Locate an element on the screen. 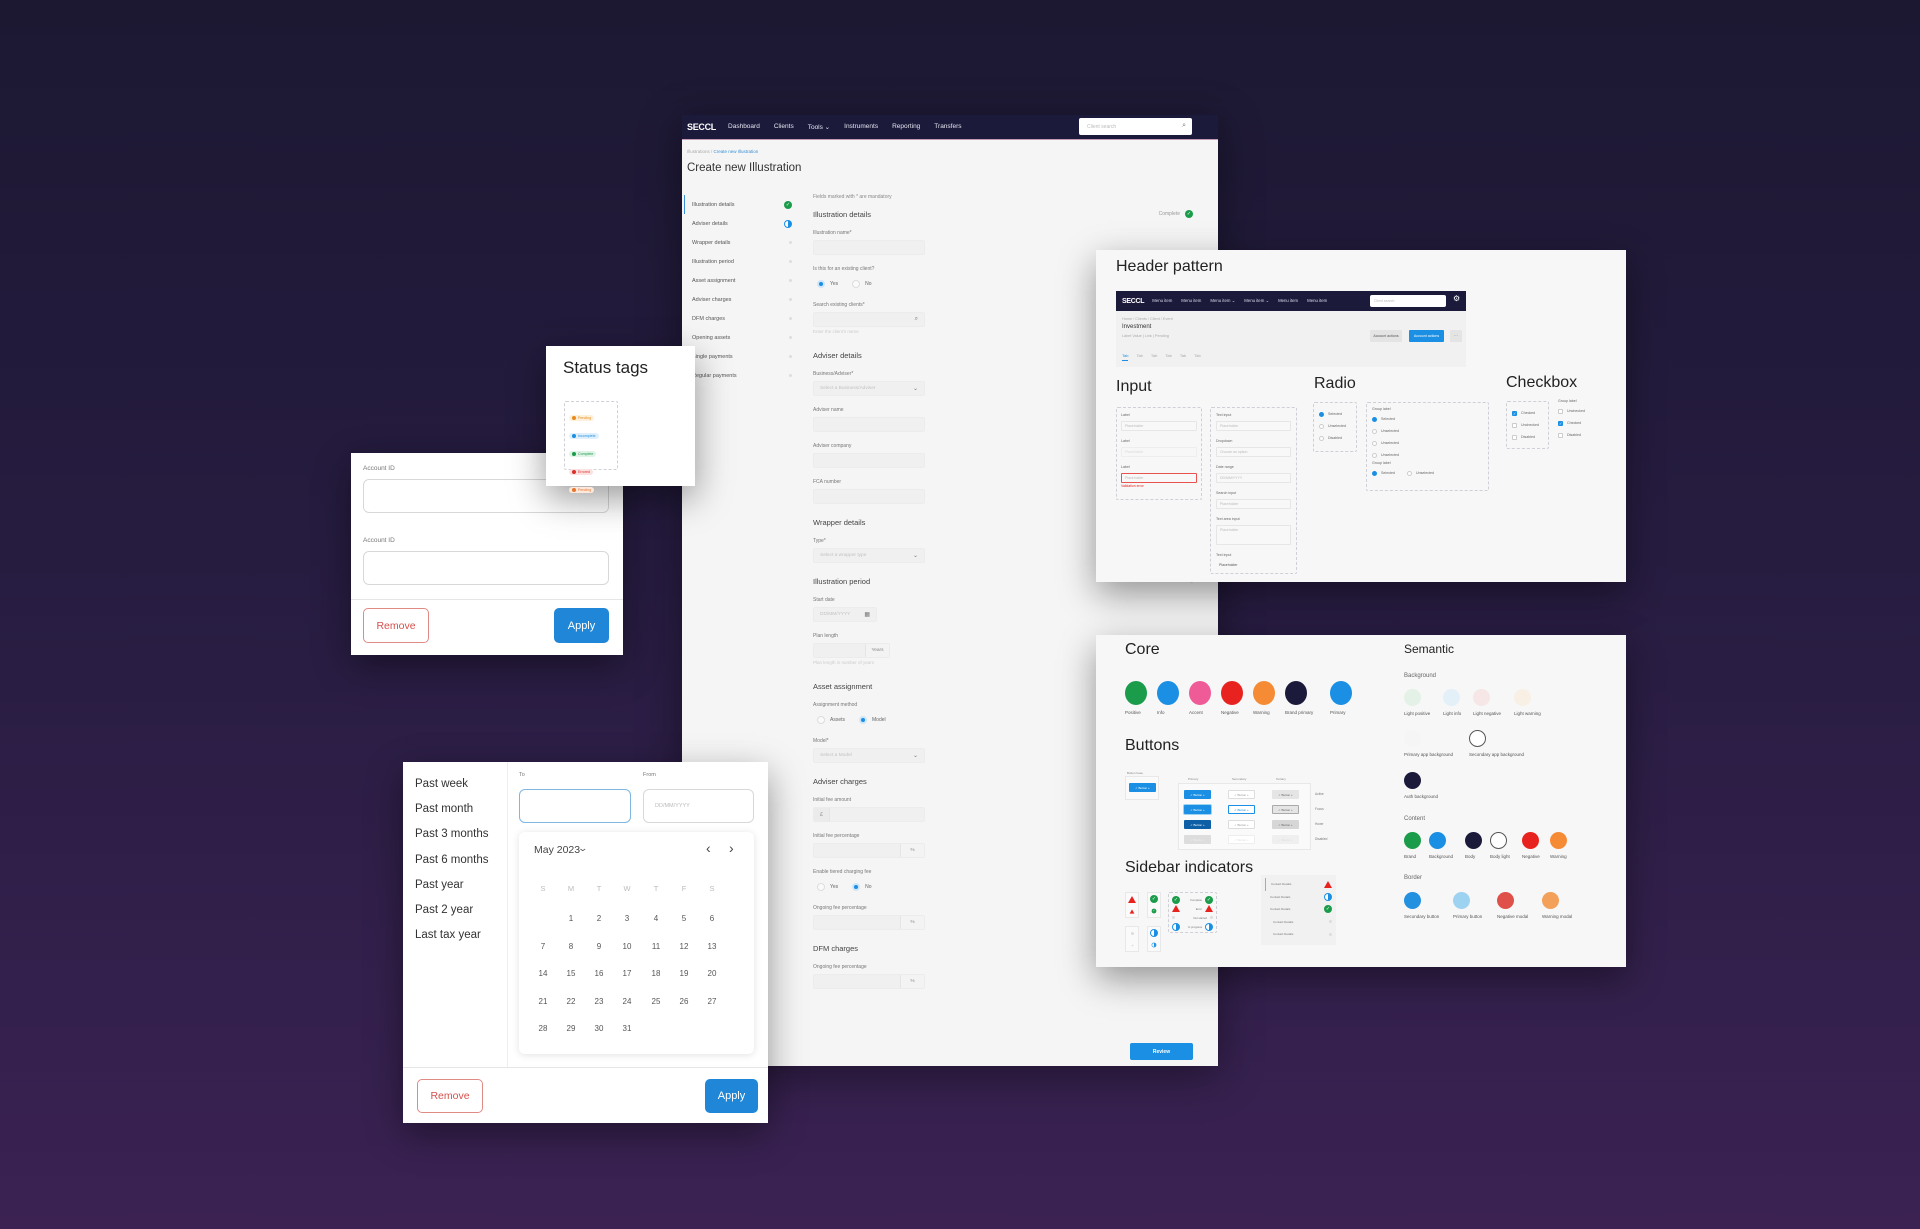  calendar-day: 16 is located at coordinates (599, 973).